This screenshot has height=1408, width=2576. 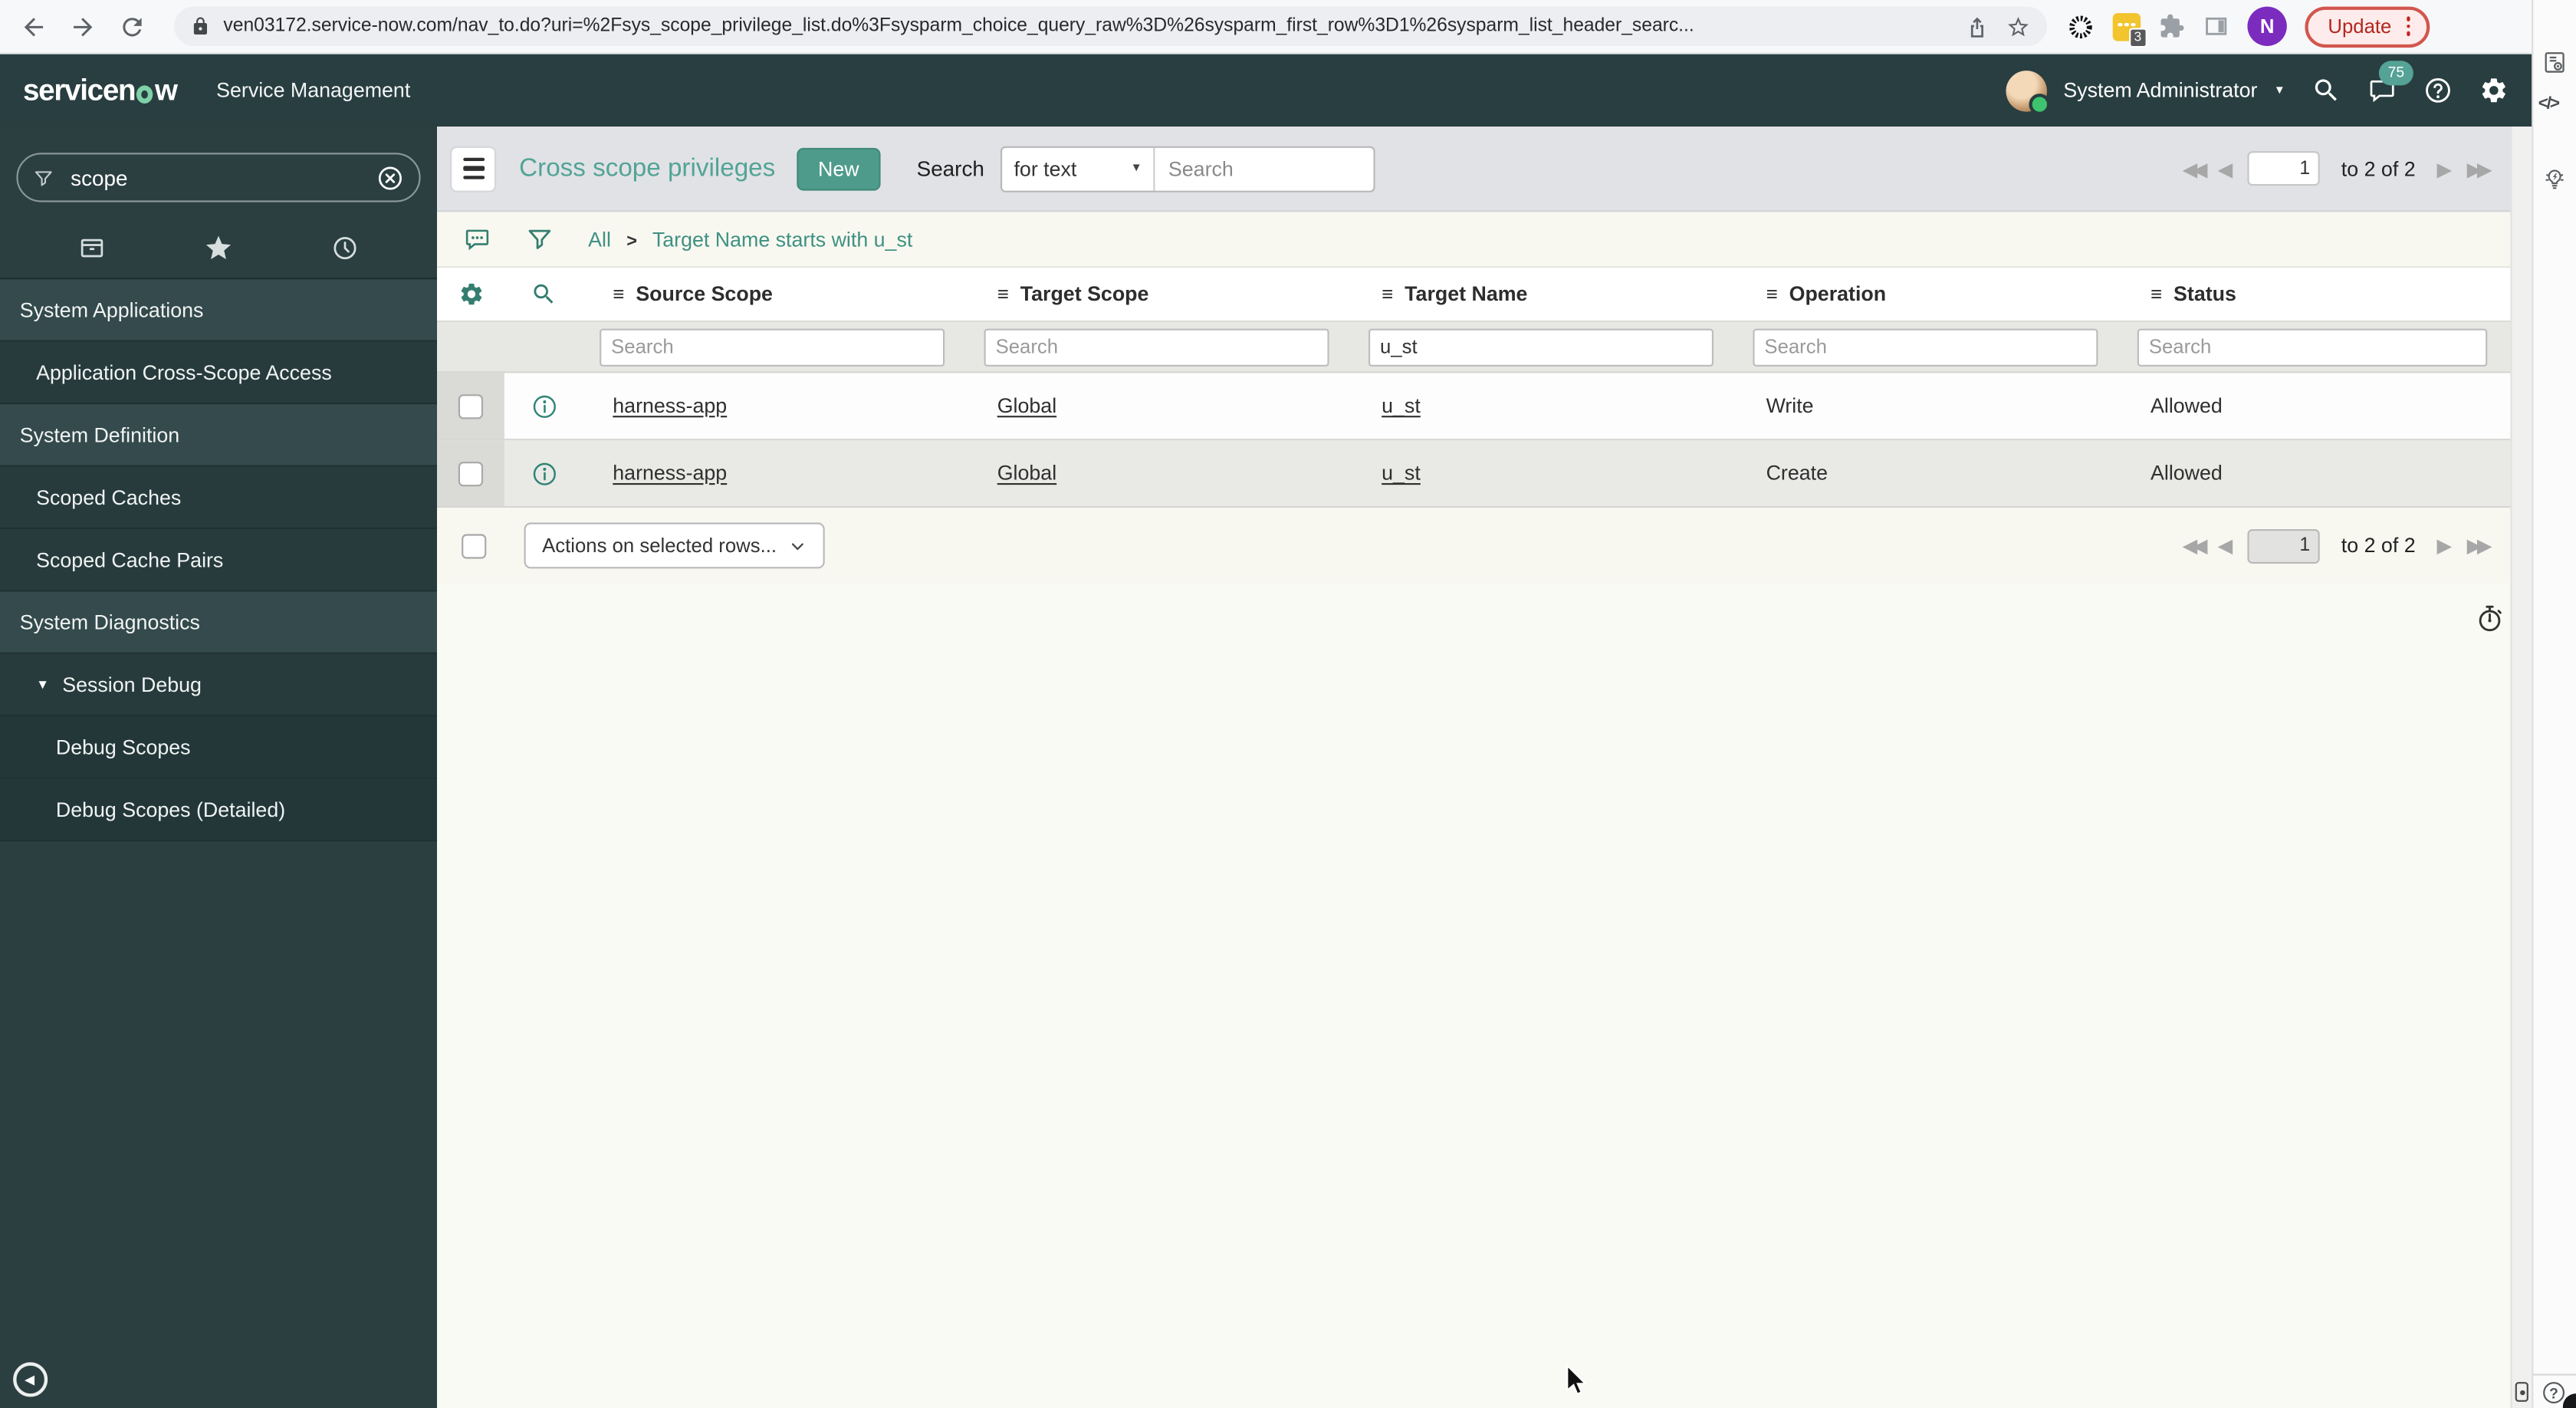 What do you see at coordinates (647, 168) in the screenshot?
I see `list-title: Cross scope privileges` at bounding box center [647, 168].